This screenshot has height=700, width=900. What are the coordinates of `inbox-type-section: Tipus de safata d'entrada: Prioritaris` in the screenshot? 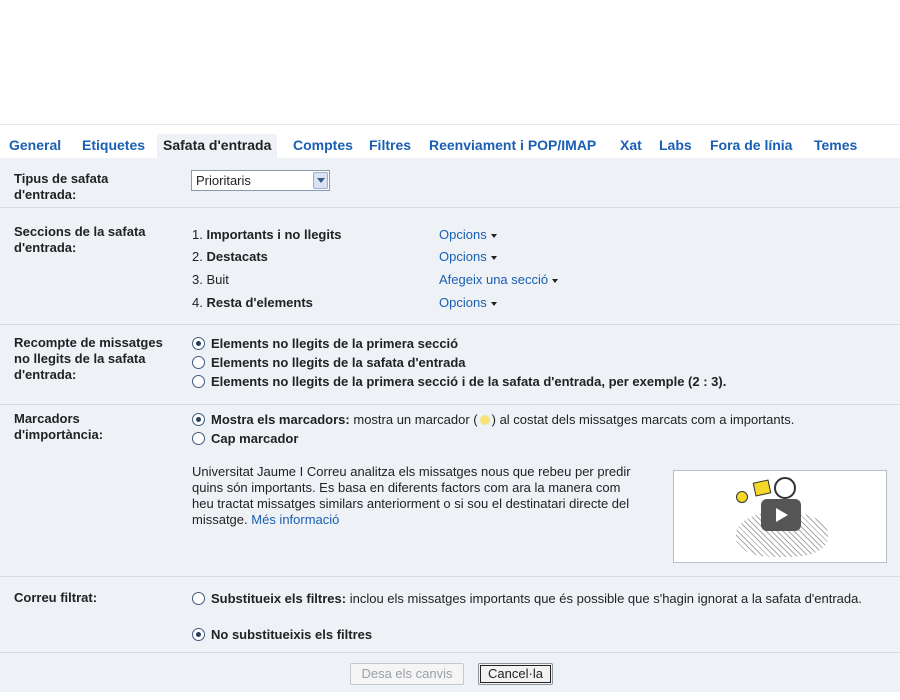 It's located at (450, 183).